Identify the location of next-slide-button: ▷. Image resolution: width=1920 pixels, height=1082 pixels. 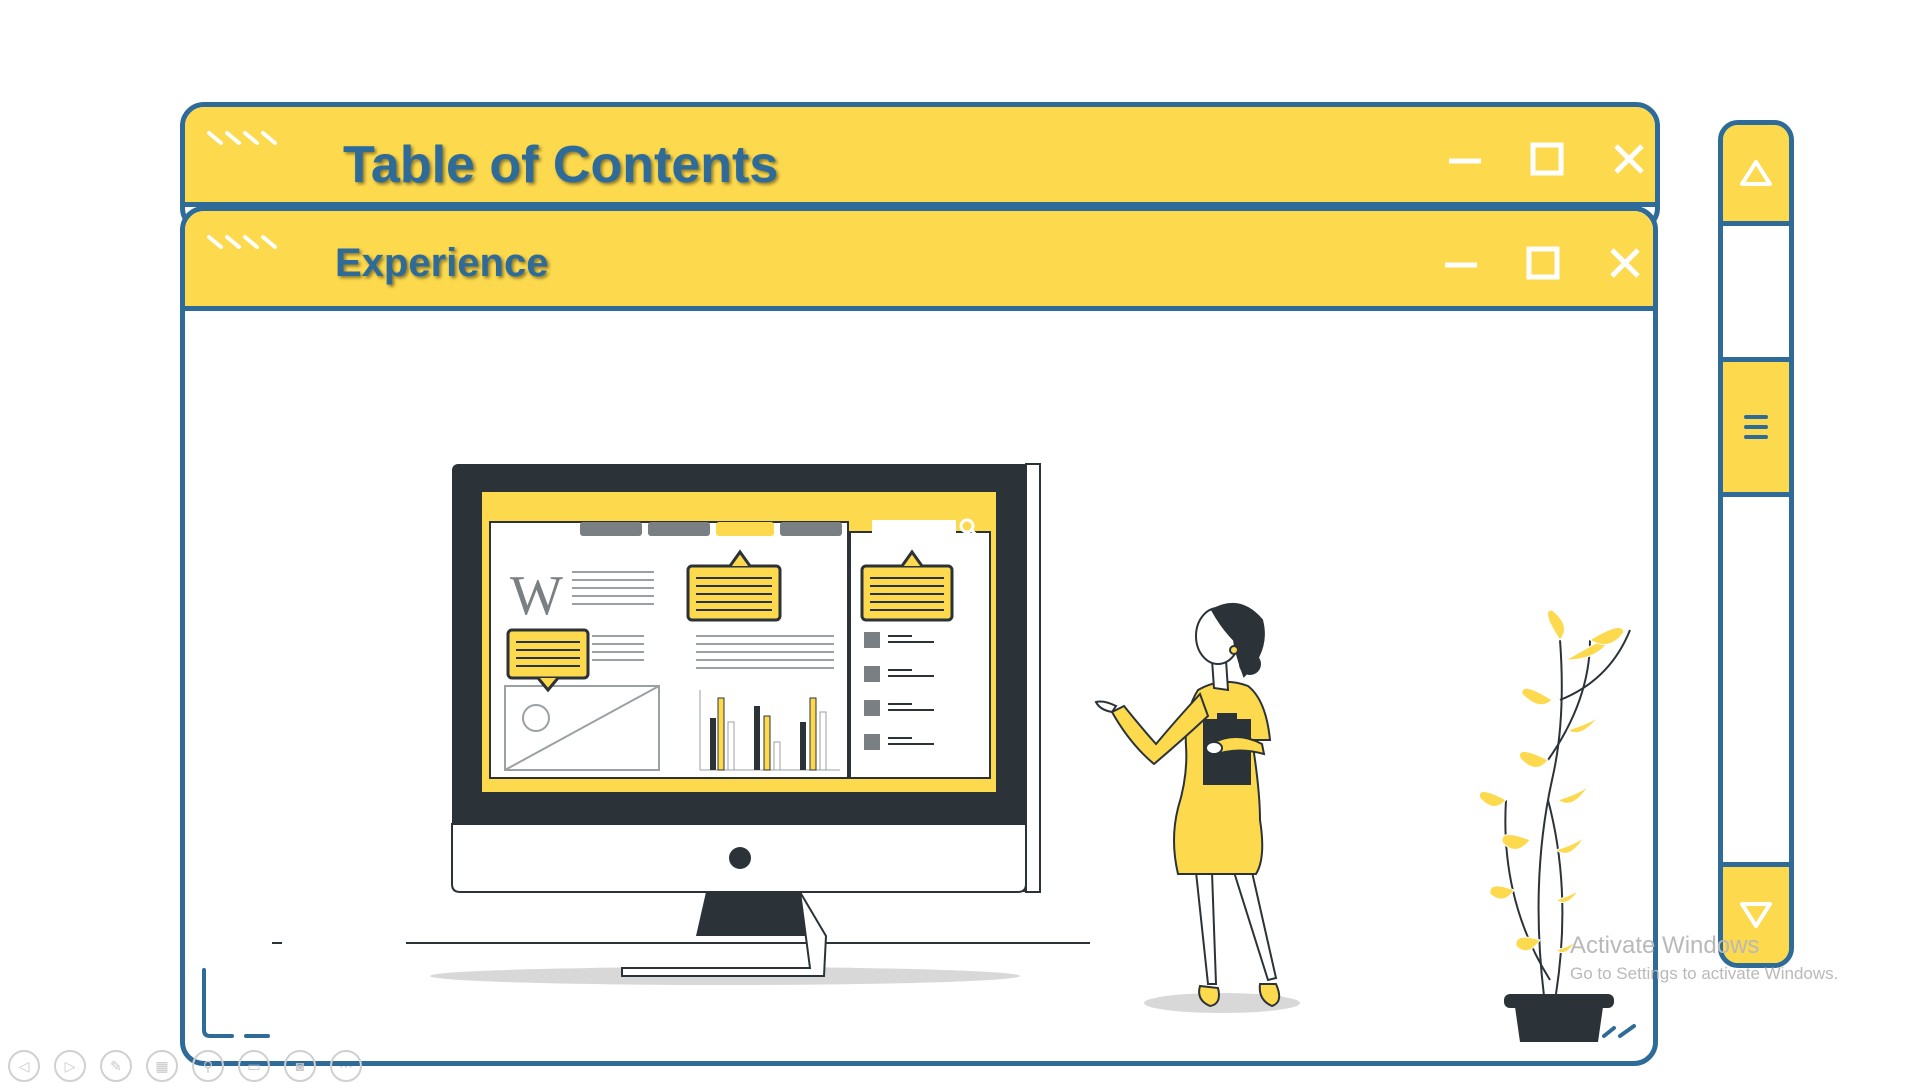
(70, 1066).